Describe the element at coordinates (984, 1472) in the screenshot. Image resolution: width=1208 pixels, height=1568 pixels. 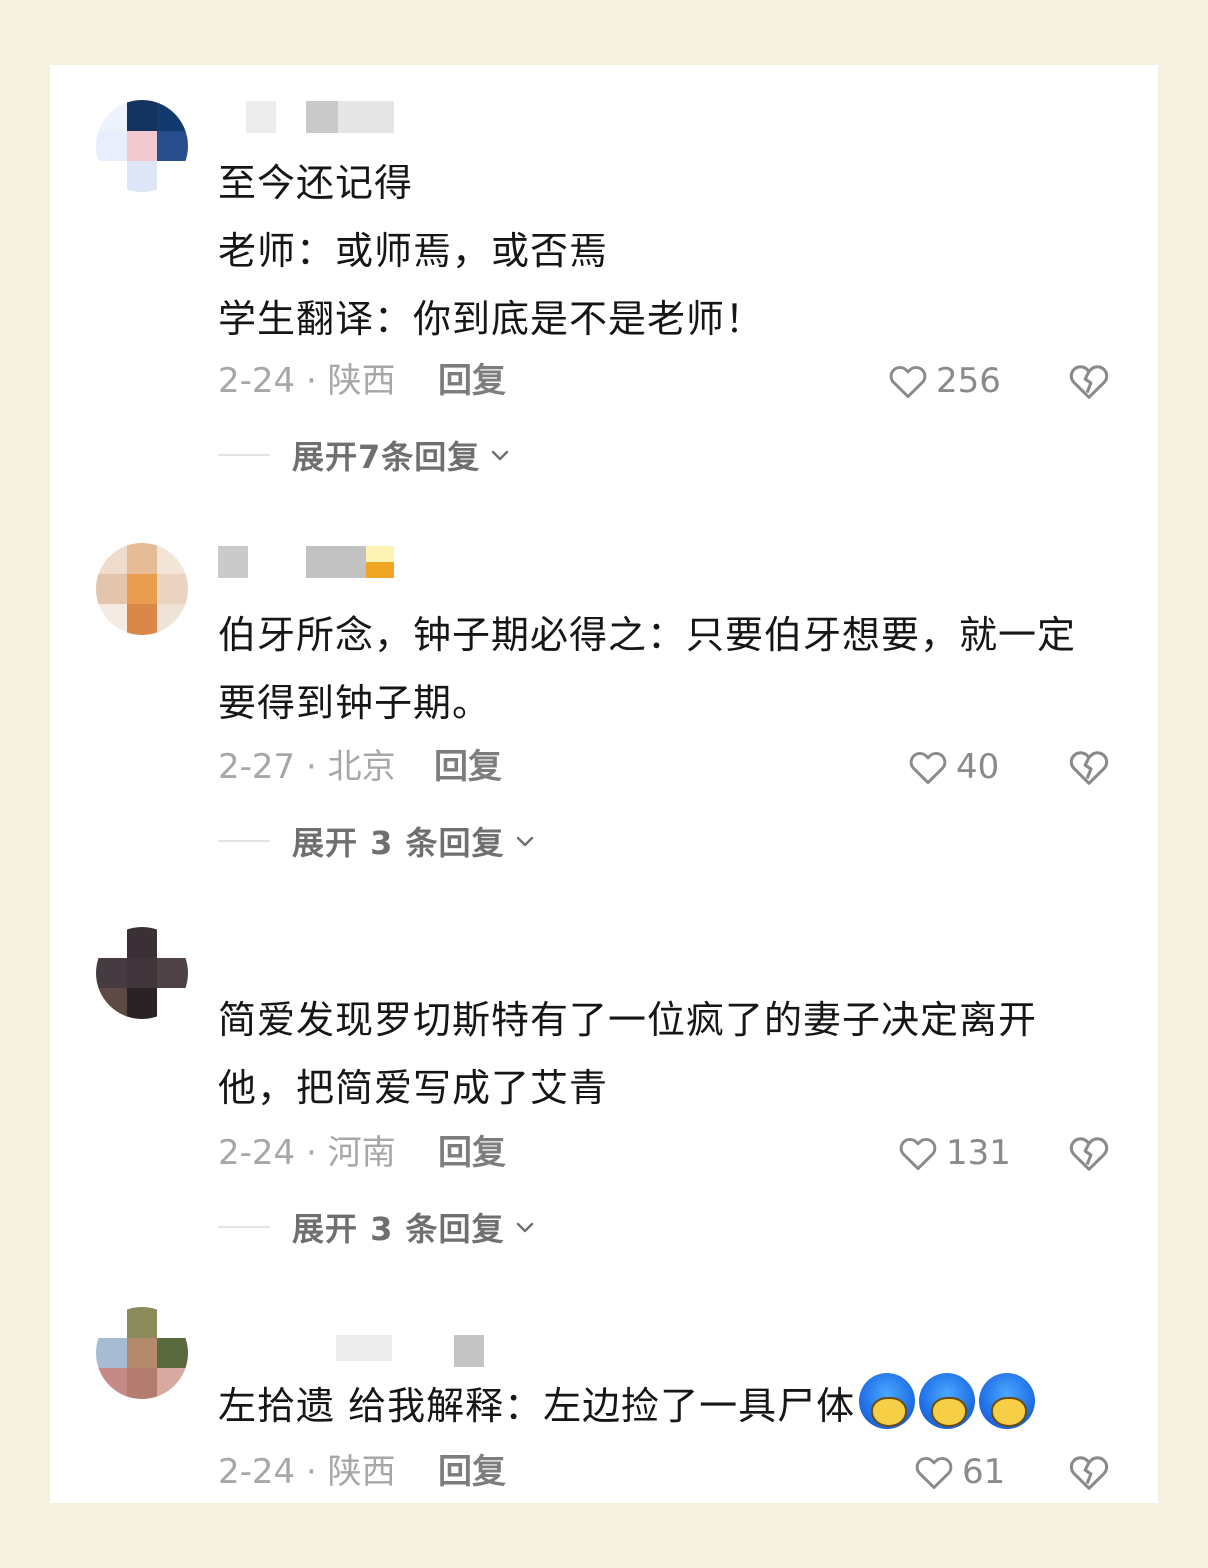
I see `like-count: 61` at that location.